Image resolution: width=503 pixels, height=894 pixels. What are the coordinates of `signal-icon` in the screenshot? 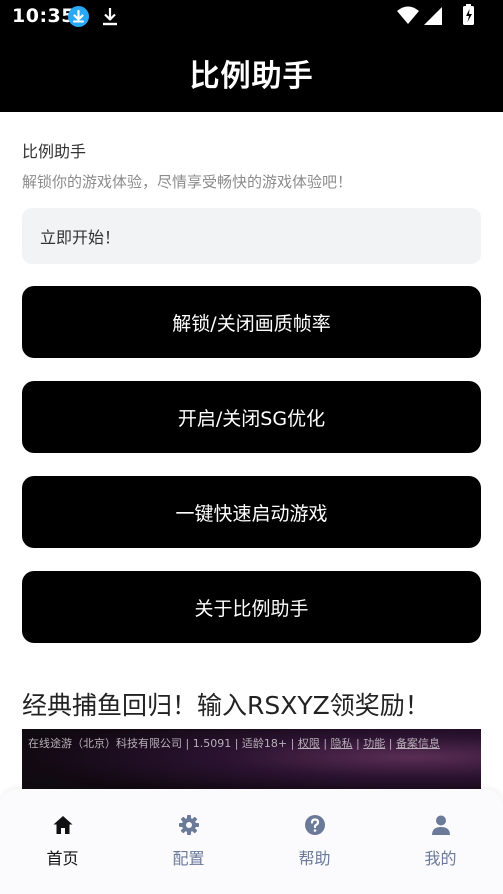 It's located at (433, 16).